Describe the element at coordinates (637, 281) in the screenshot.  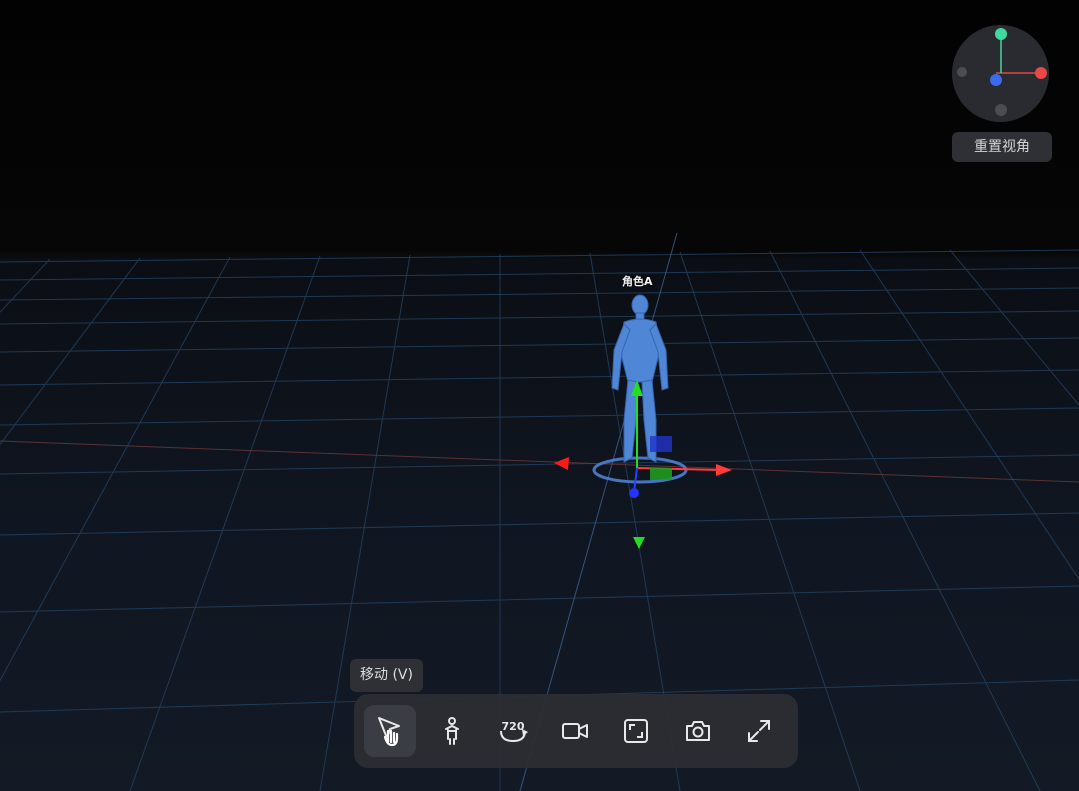
I see `character-label: 角色A` at that location.